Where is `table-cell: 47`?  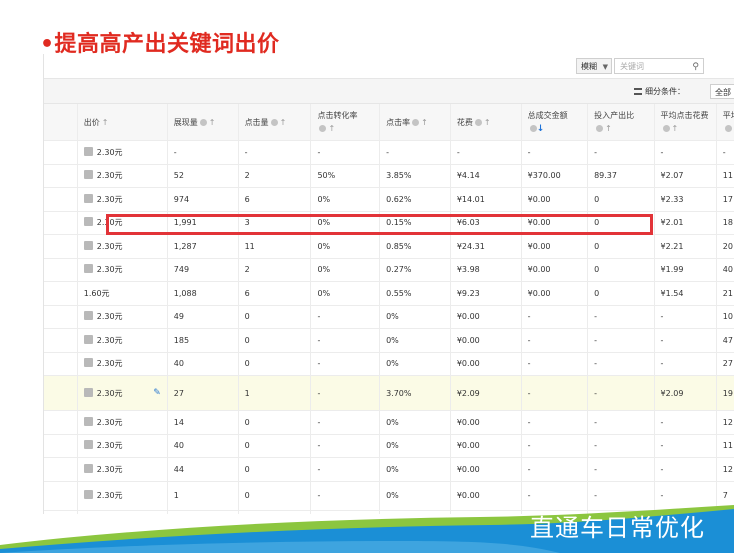 table-cell: 47 is located at coordinates (725, 340).